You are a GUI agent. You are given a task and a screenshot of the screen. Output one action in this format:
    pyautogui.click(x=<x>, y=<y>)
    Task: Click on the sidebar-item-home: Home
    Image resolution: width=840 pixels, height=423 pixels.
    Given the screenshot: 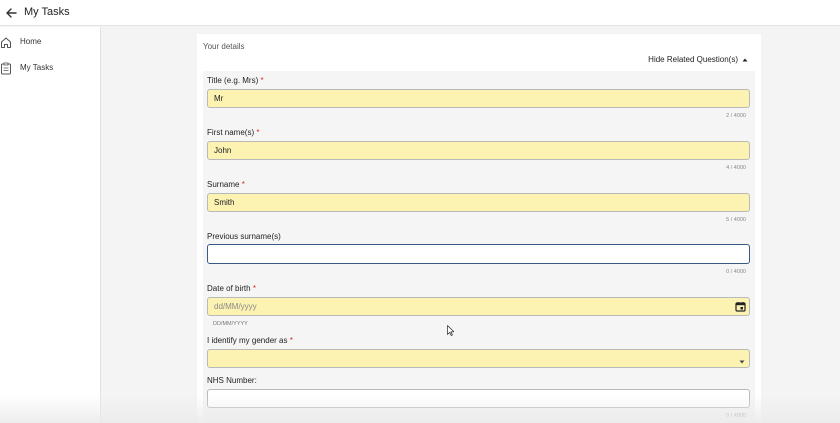 What is the action you would take?
    pyautogui.click(x=50, y=43)
    